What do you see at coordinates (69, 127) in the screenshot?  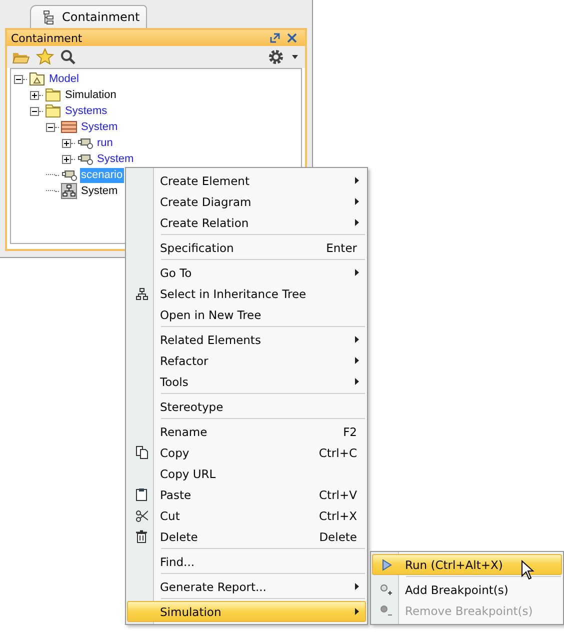 I see `block-icon` at bounding box center [69, 127].